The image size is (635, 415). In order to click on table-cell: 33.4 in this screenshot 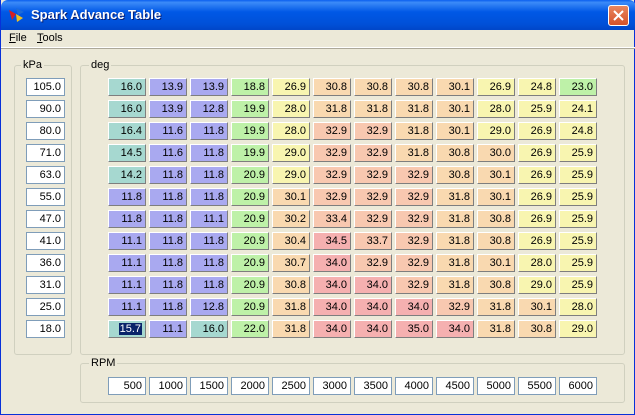, I will do `click(332, 219)`.